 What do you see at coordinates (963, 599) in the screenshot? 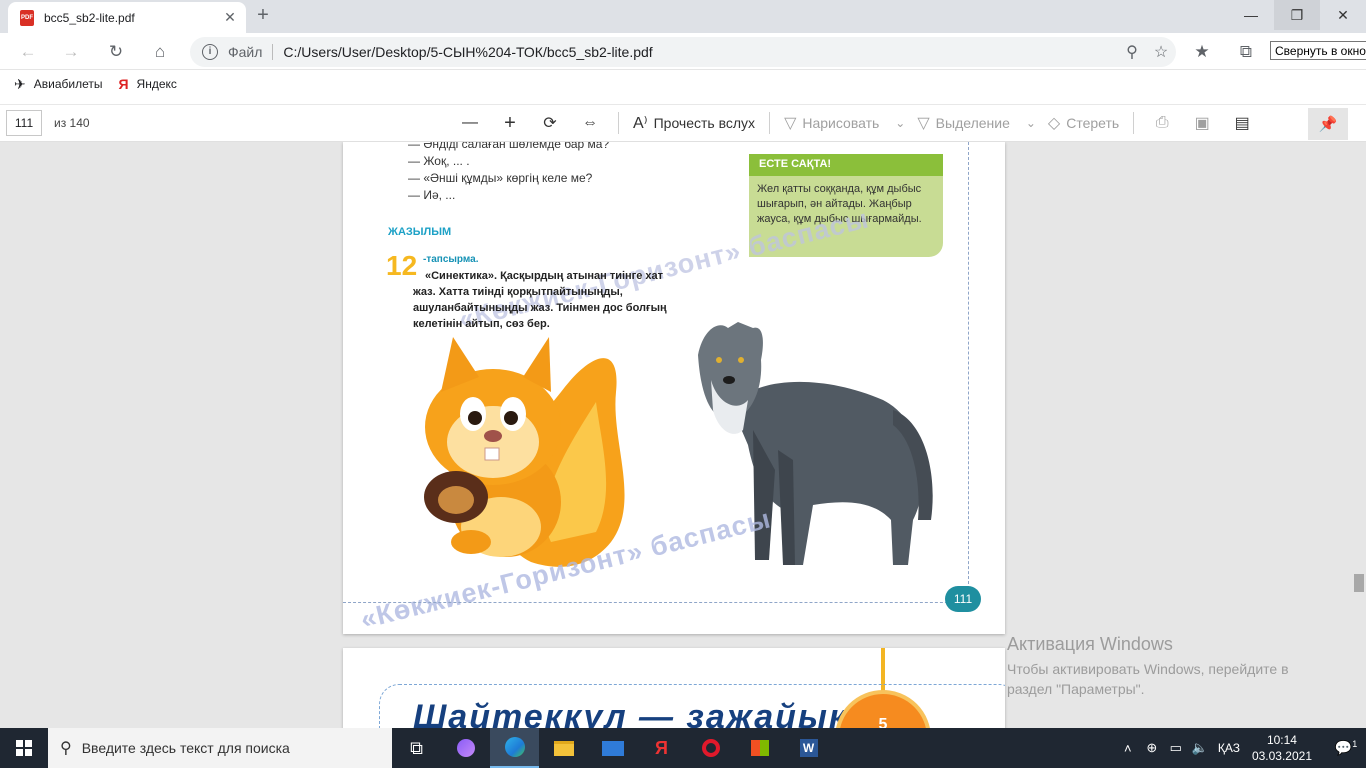
I see `page-number-badge: 111` at bounding box center [963, 599].